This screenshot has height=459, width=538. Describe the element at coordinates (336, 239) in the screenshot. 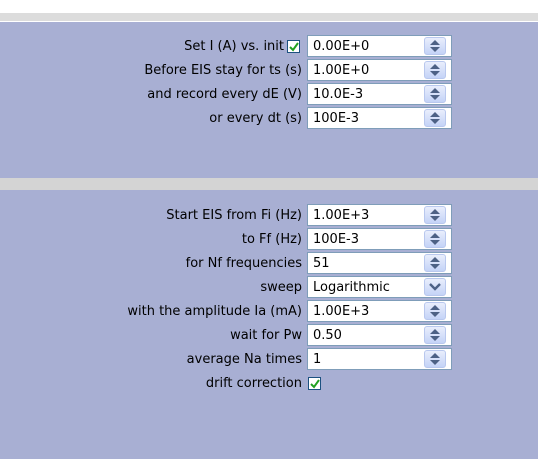

I see `to-ff-value: 100E-3` at that location.